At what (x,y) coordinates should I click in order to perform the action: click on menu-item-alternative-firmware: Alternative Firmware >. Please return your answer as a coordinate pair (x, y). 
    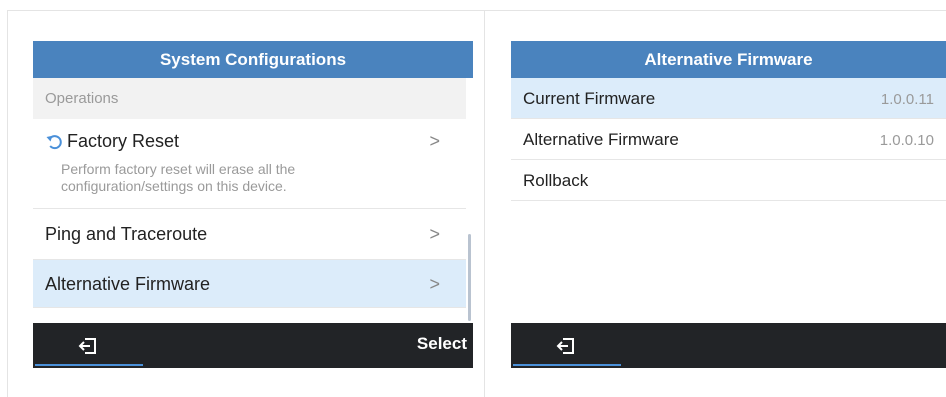
    Looking at the image, I should click on (249, 284).